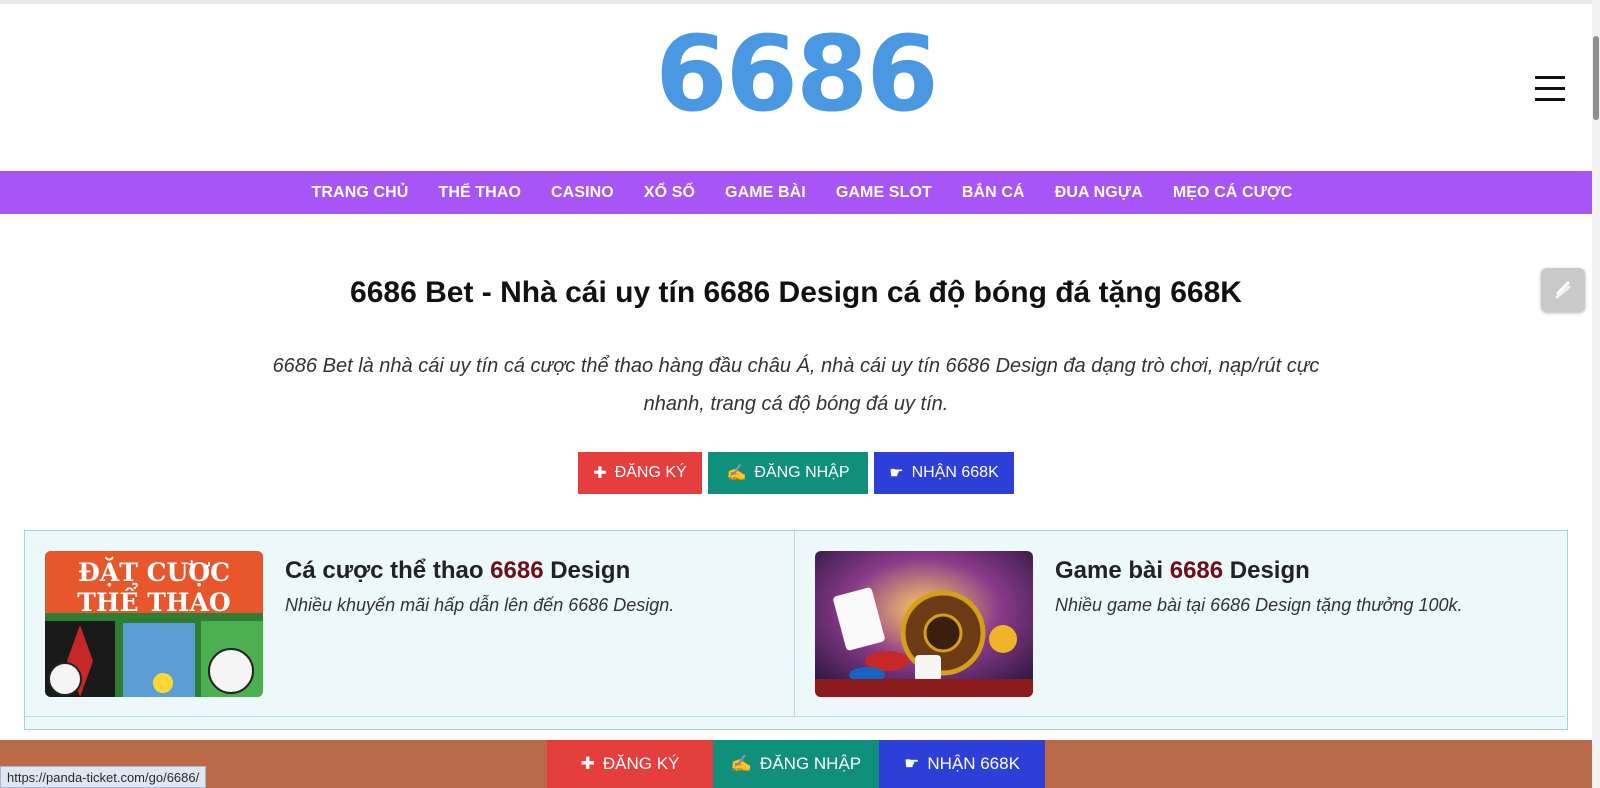 Image resolution: width=1600 pixels, height=788 pixels. I want to click on scrollbar-thumb, so click(1596, 78).